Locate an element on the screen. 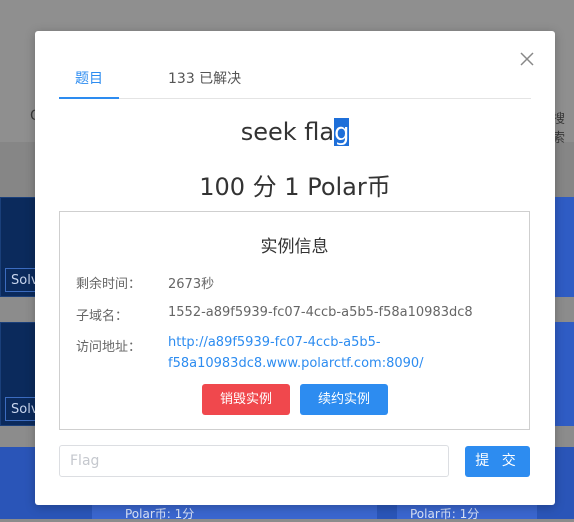 The width and height of the screenshot is (574, 522). instance-info-heading: 实例信息 is located at coordinates (294, 247).